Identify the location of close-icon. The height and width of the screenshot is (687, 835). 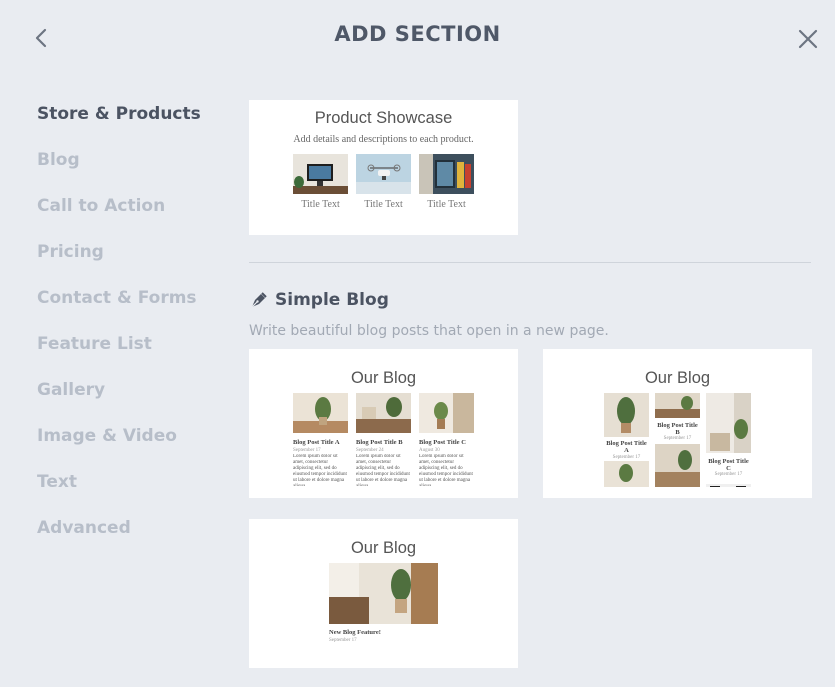
(808, 39).